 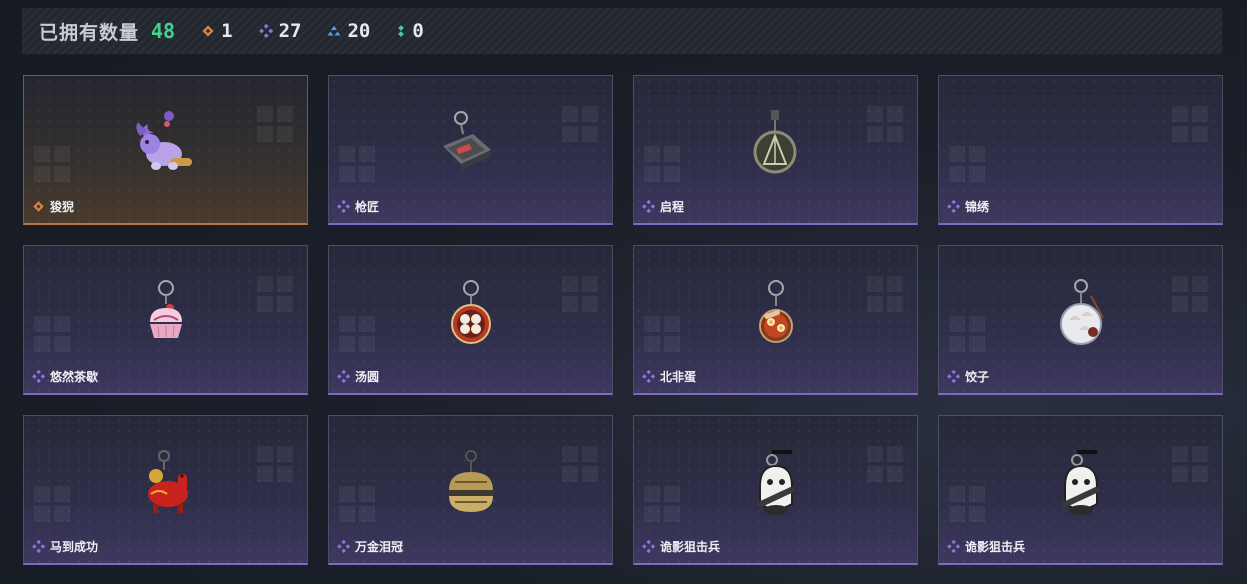 I want to click on stat-purple-value: 27, so click(x=290, y=31).